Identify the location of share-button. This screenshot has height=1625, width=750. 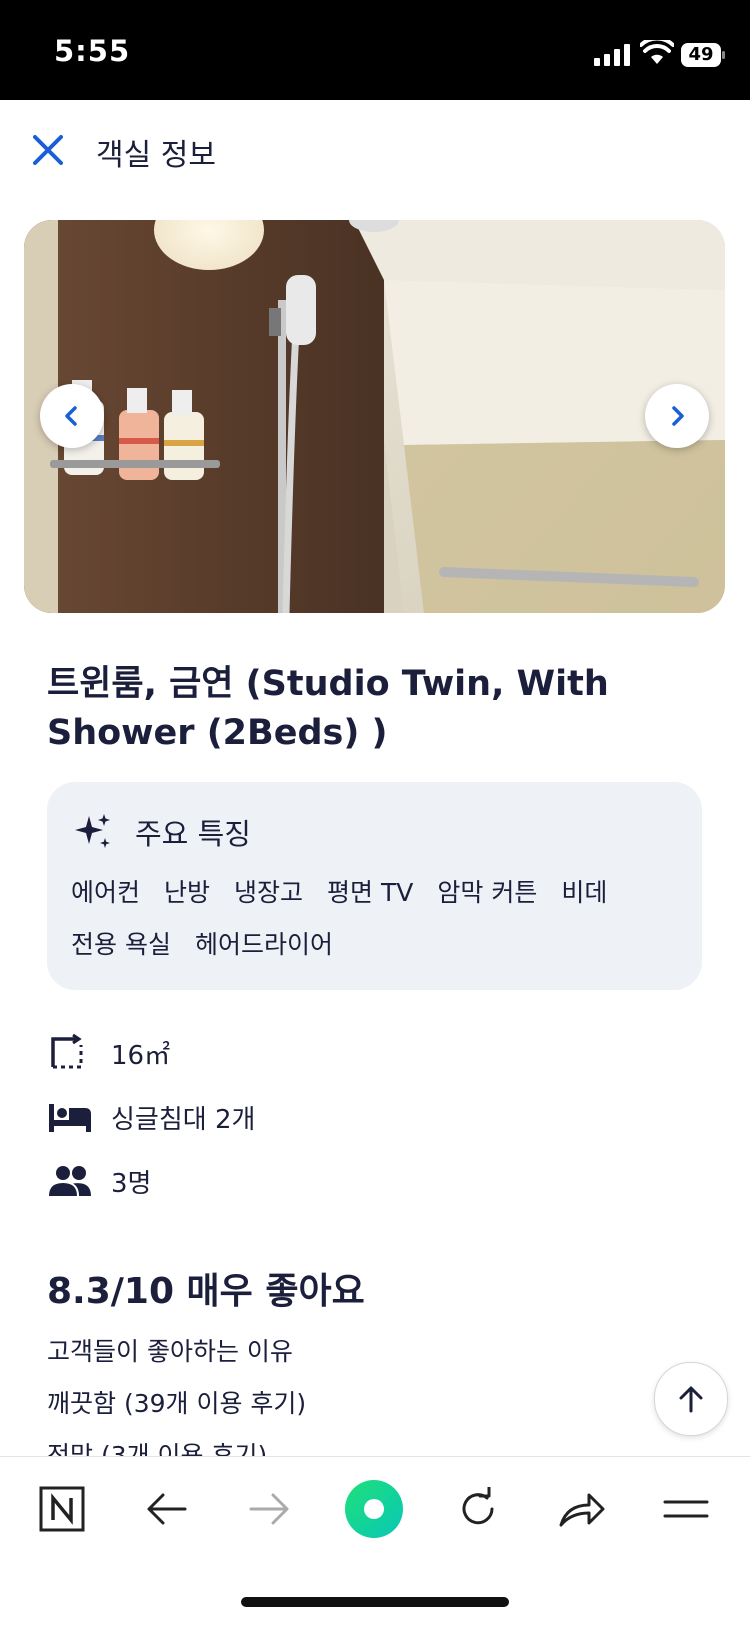
(582, 1509).